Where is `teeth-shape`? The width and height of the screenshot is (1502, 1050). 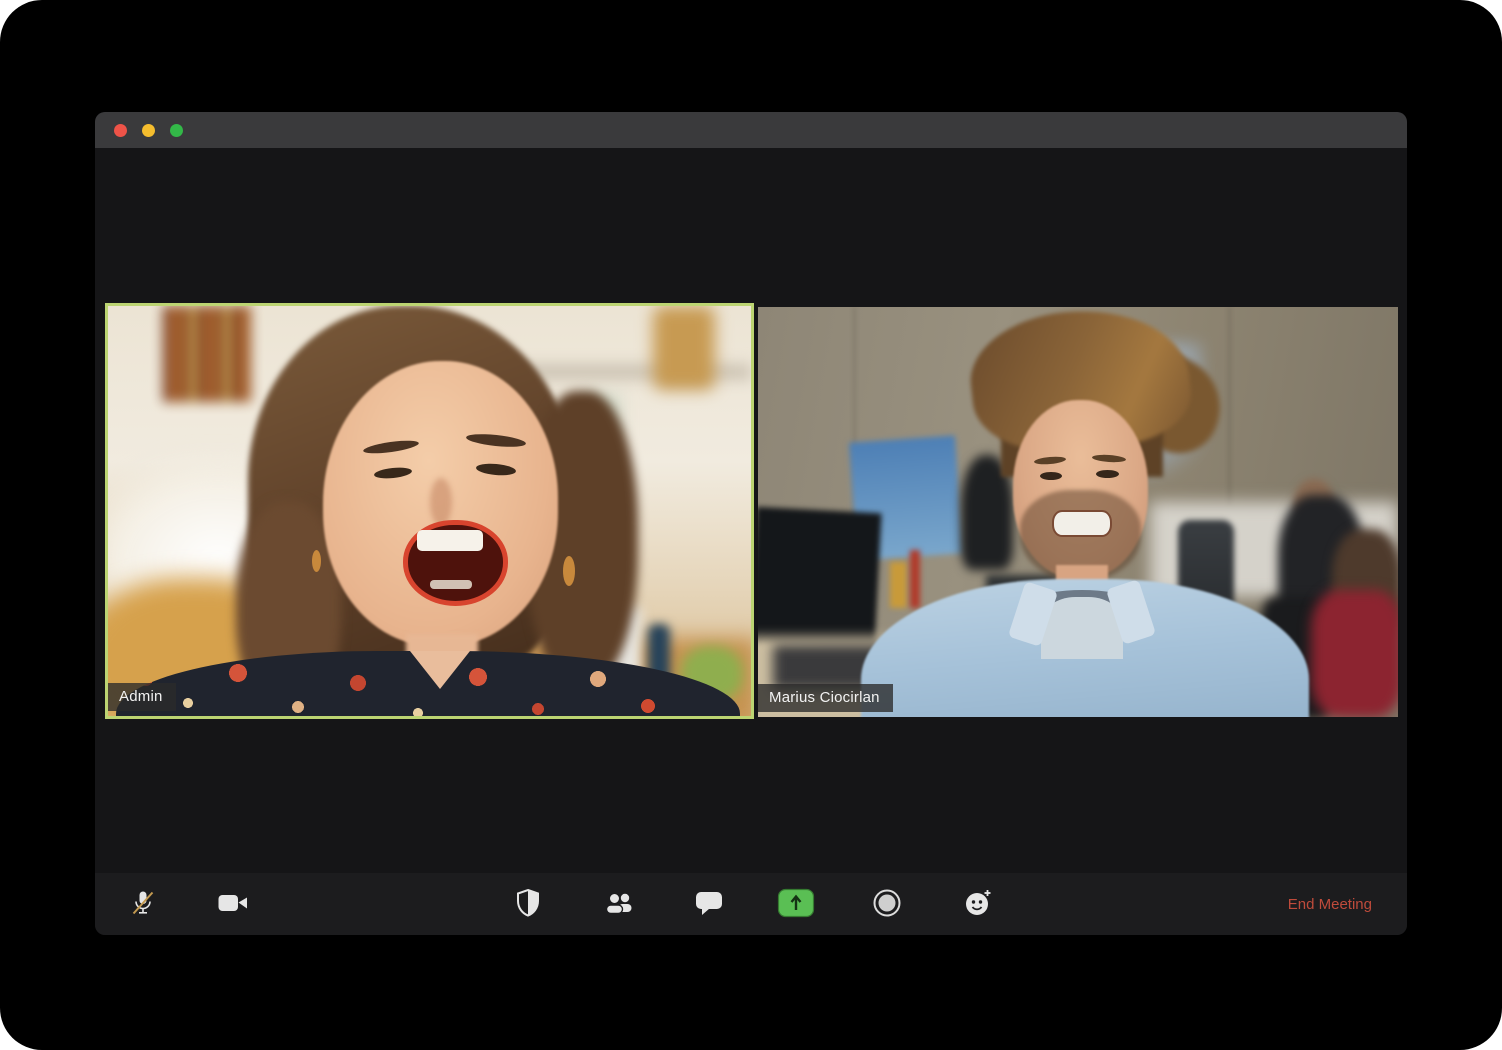
teeth-shape is located at coordinates (450, 540).